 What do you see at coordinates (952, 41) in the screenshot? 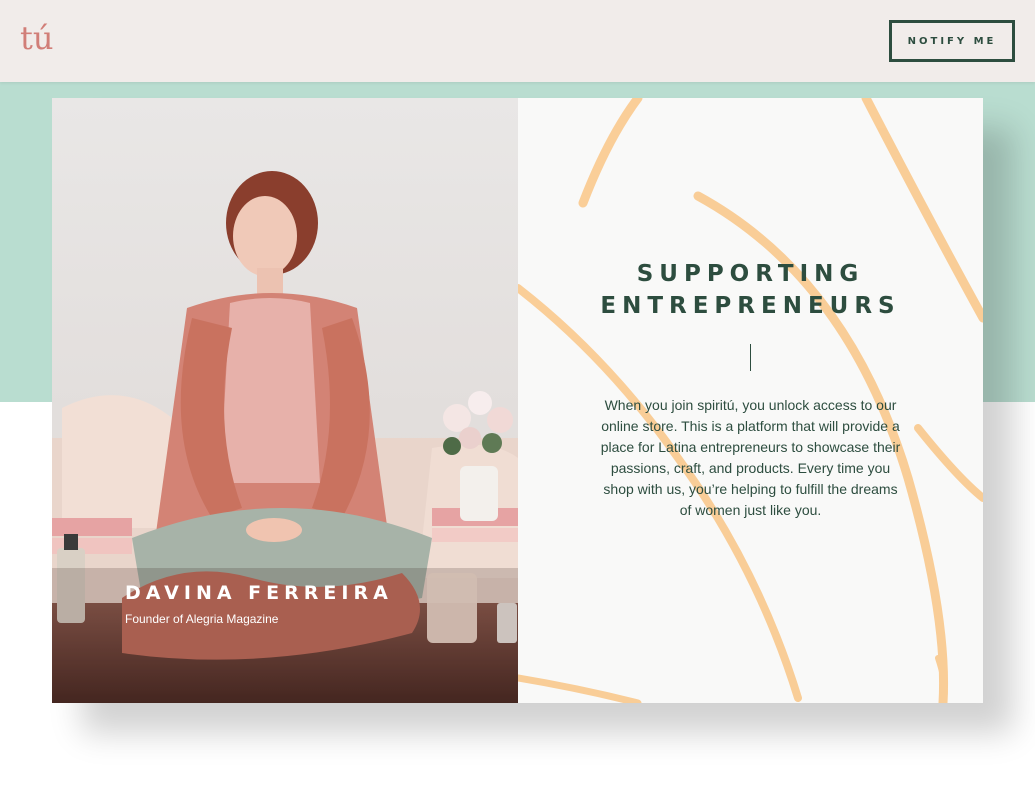
I see `notify-me-button: NOTIFY ME` at bounding box center [952, 41].